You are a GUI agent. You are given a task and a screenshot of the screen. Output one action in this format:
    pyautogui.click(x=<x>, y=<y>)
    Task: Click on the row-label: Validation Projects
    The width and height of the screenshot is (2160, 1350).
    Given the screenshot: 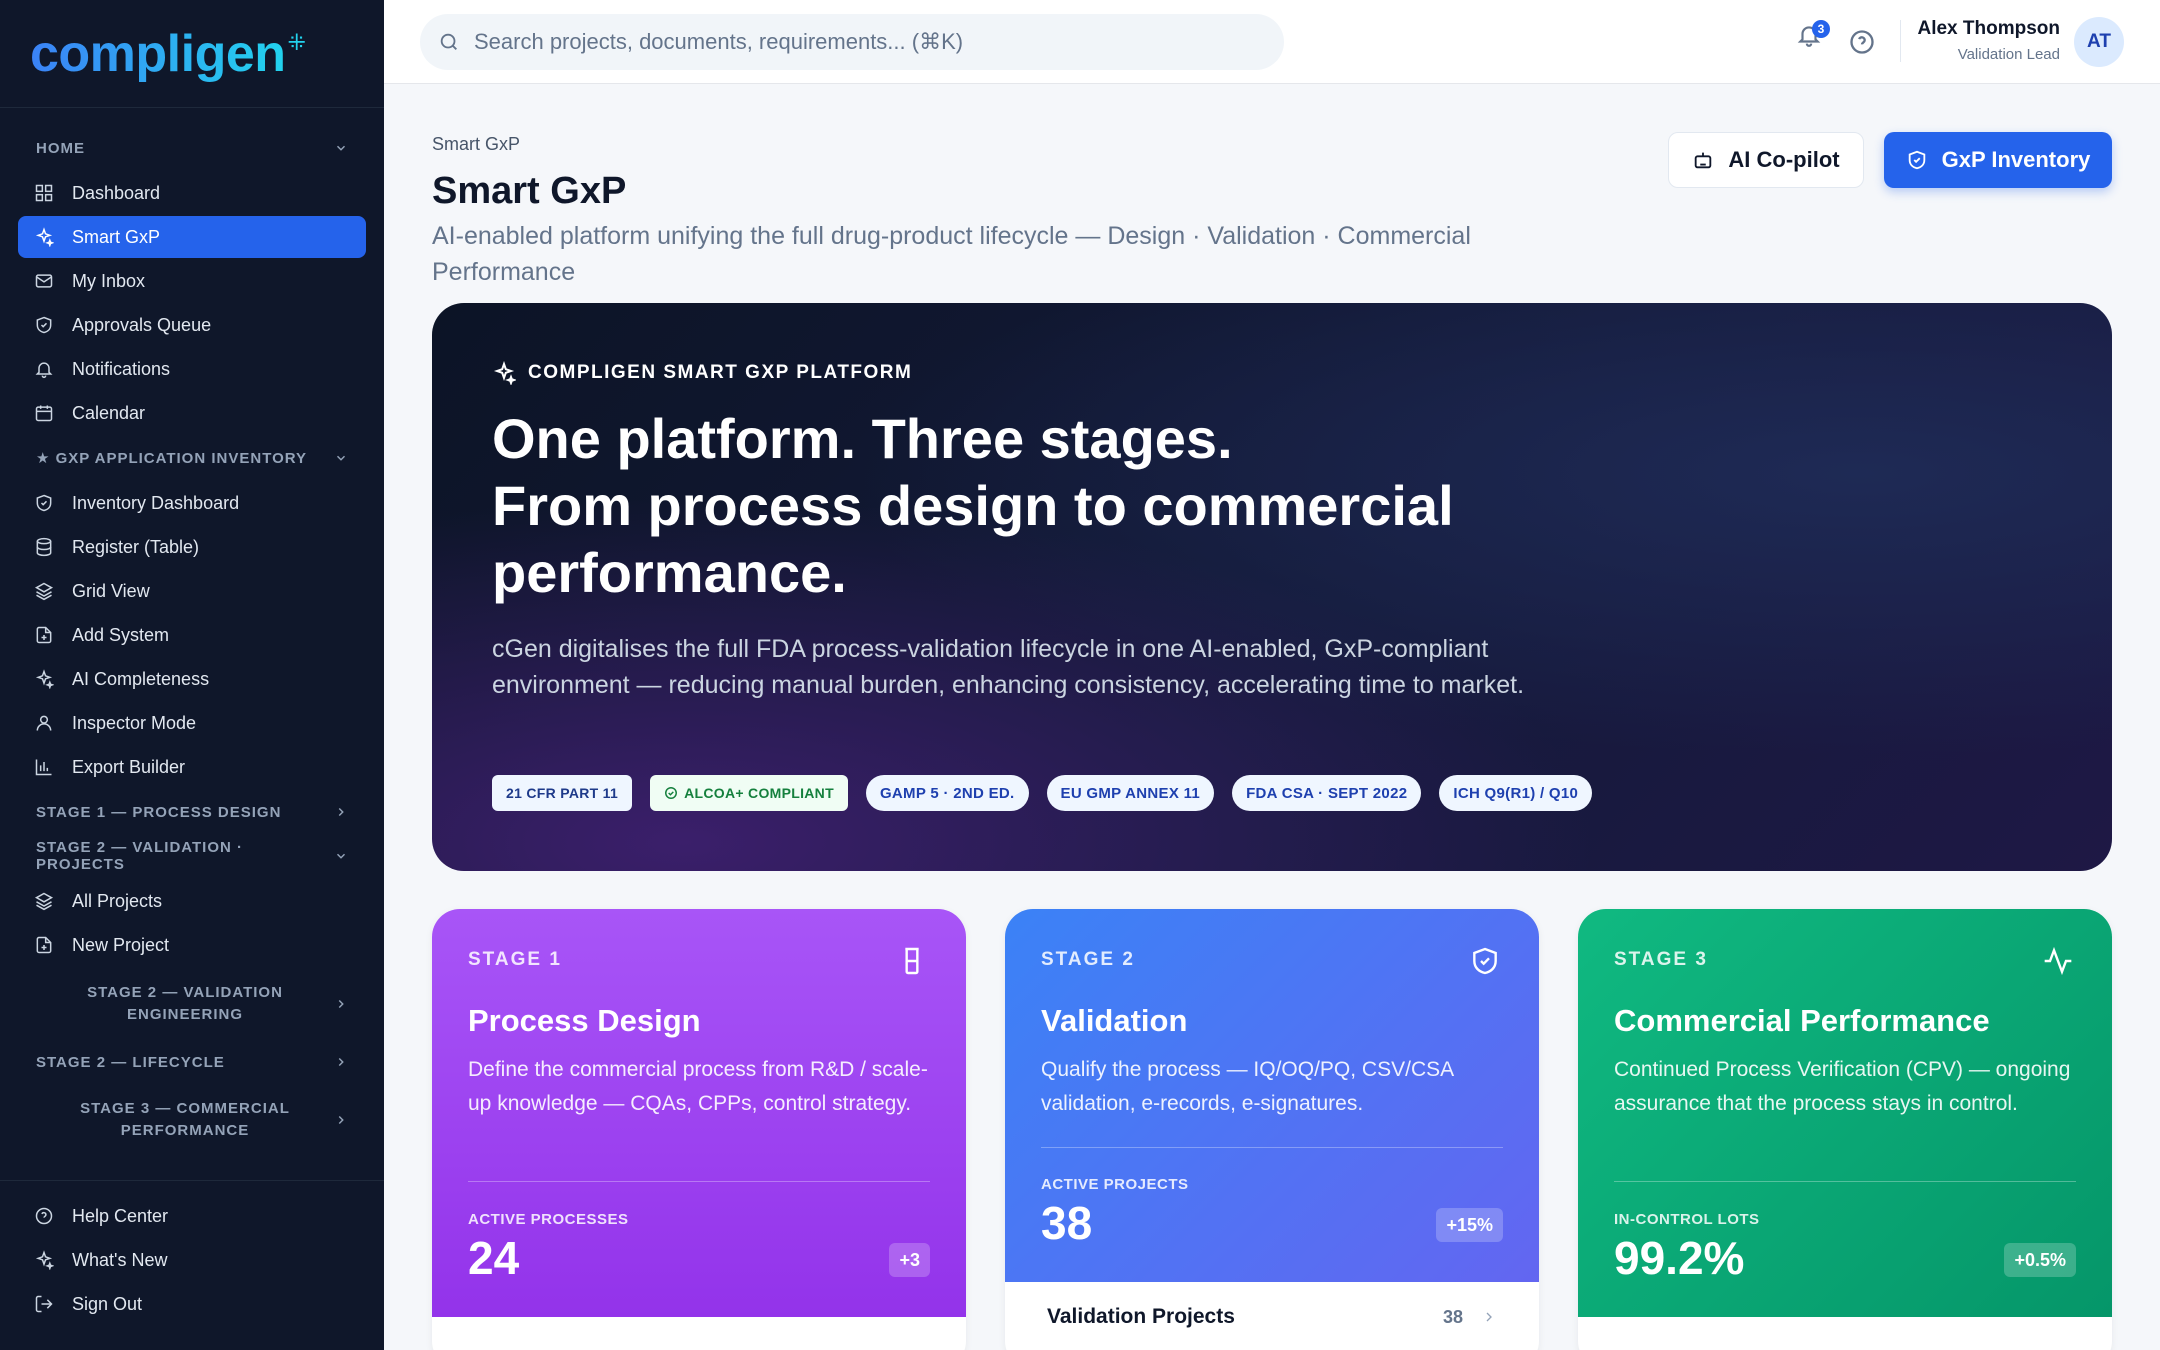 What is the action you would take?
    pyautogui.click(x=1141, y=1316)
    